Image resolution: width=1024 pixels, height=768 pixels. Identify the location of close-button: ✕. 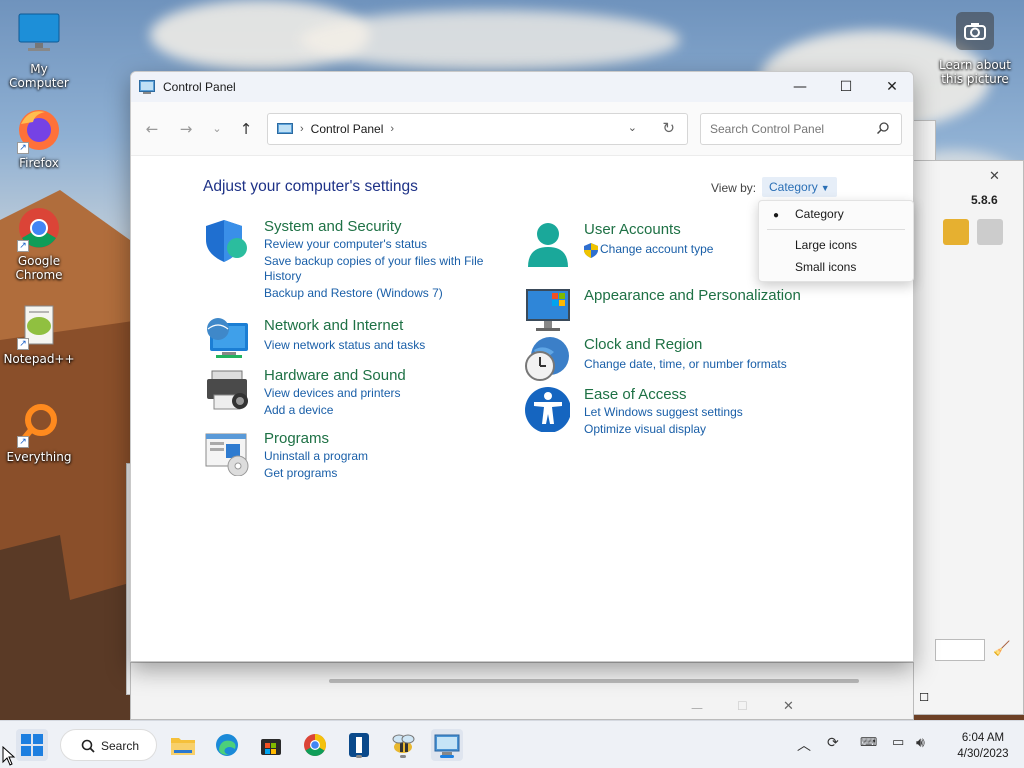
(891, 87).